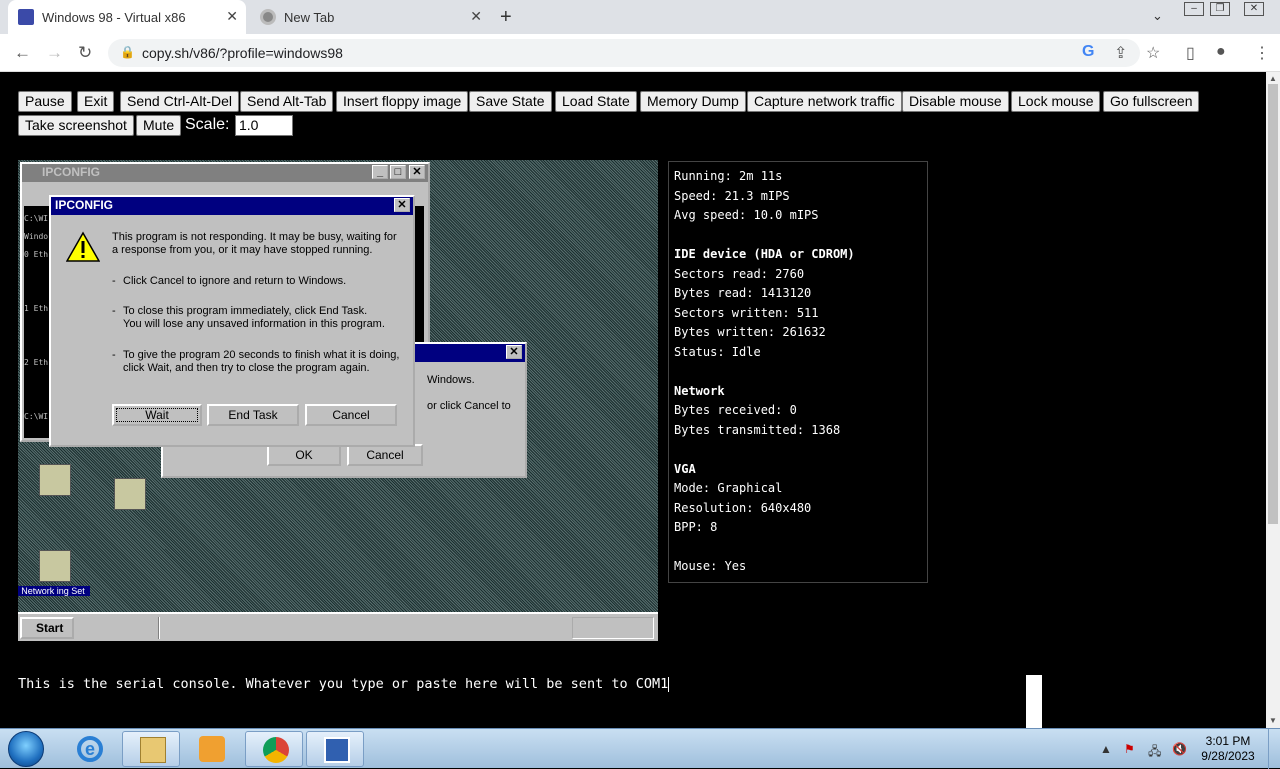  Describe the element at coordinates (370, 17) in the screenshot. I see `tab-new-tab: New Tab ✕` at that location.